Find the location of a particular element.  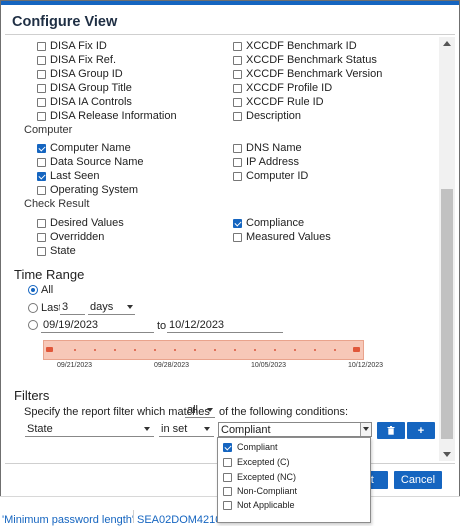

checkbox-computer-id: Computer ID is located at coordinates (270, 176).